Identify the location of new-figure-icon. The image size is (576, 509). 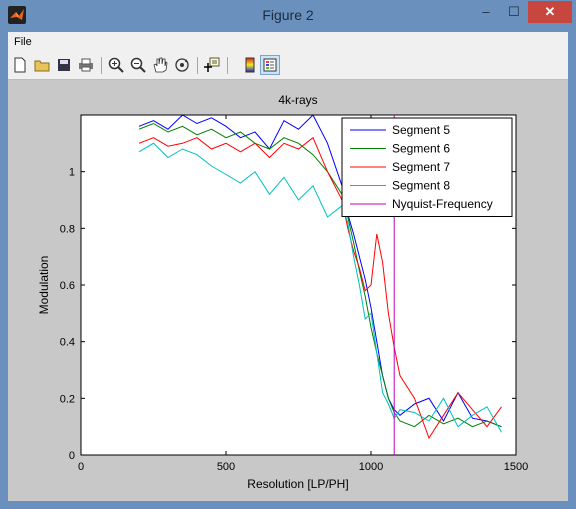
(20, 65).